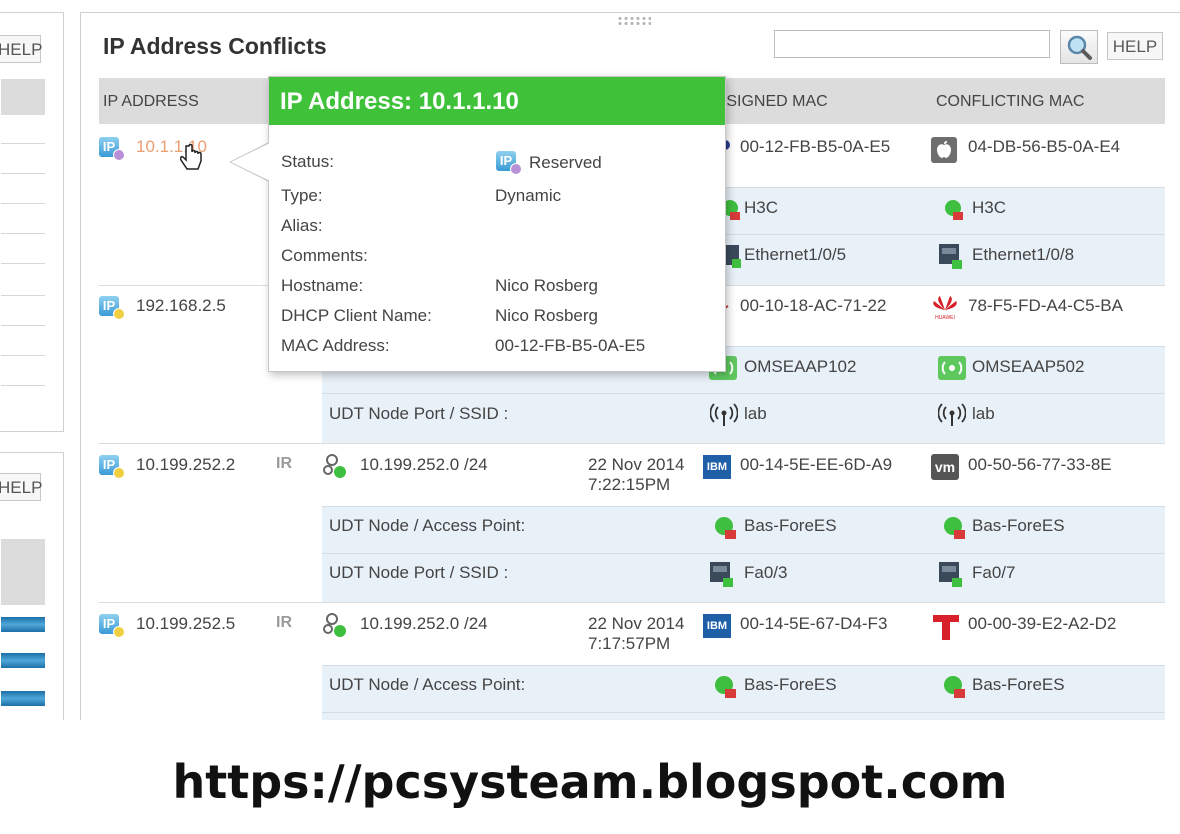  I want to click on col-conflicting-mac: CONFLICTING MAC, so click(1010, 102).